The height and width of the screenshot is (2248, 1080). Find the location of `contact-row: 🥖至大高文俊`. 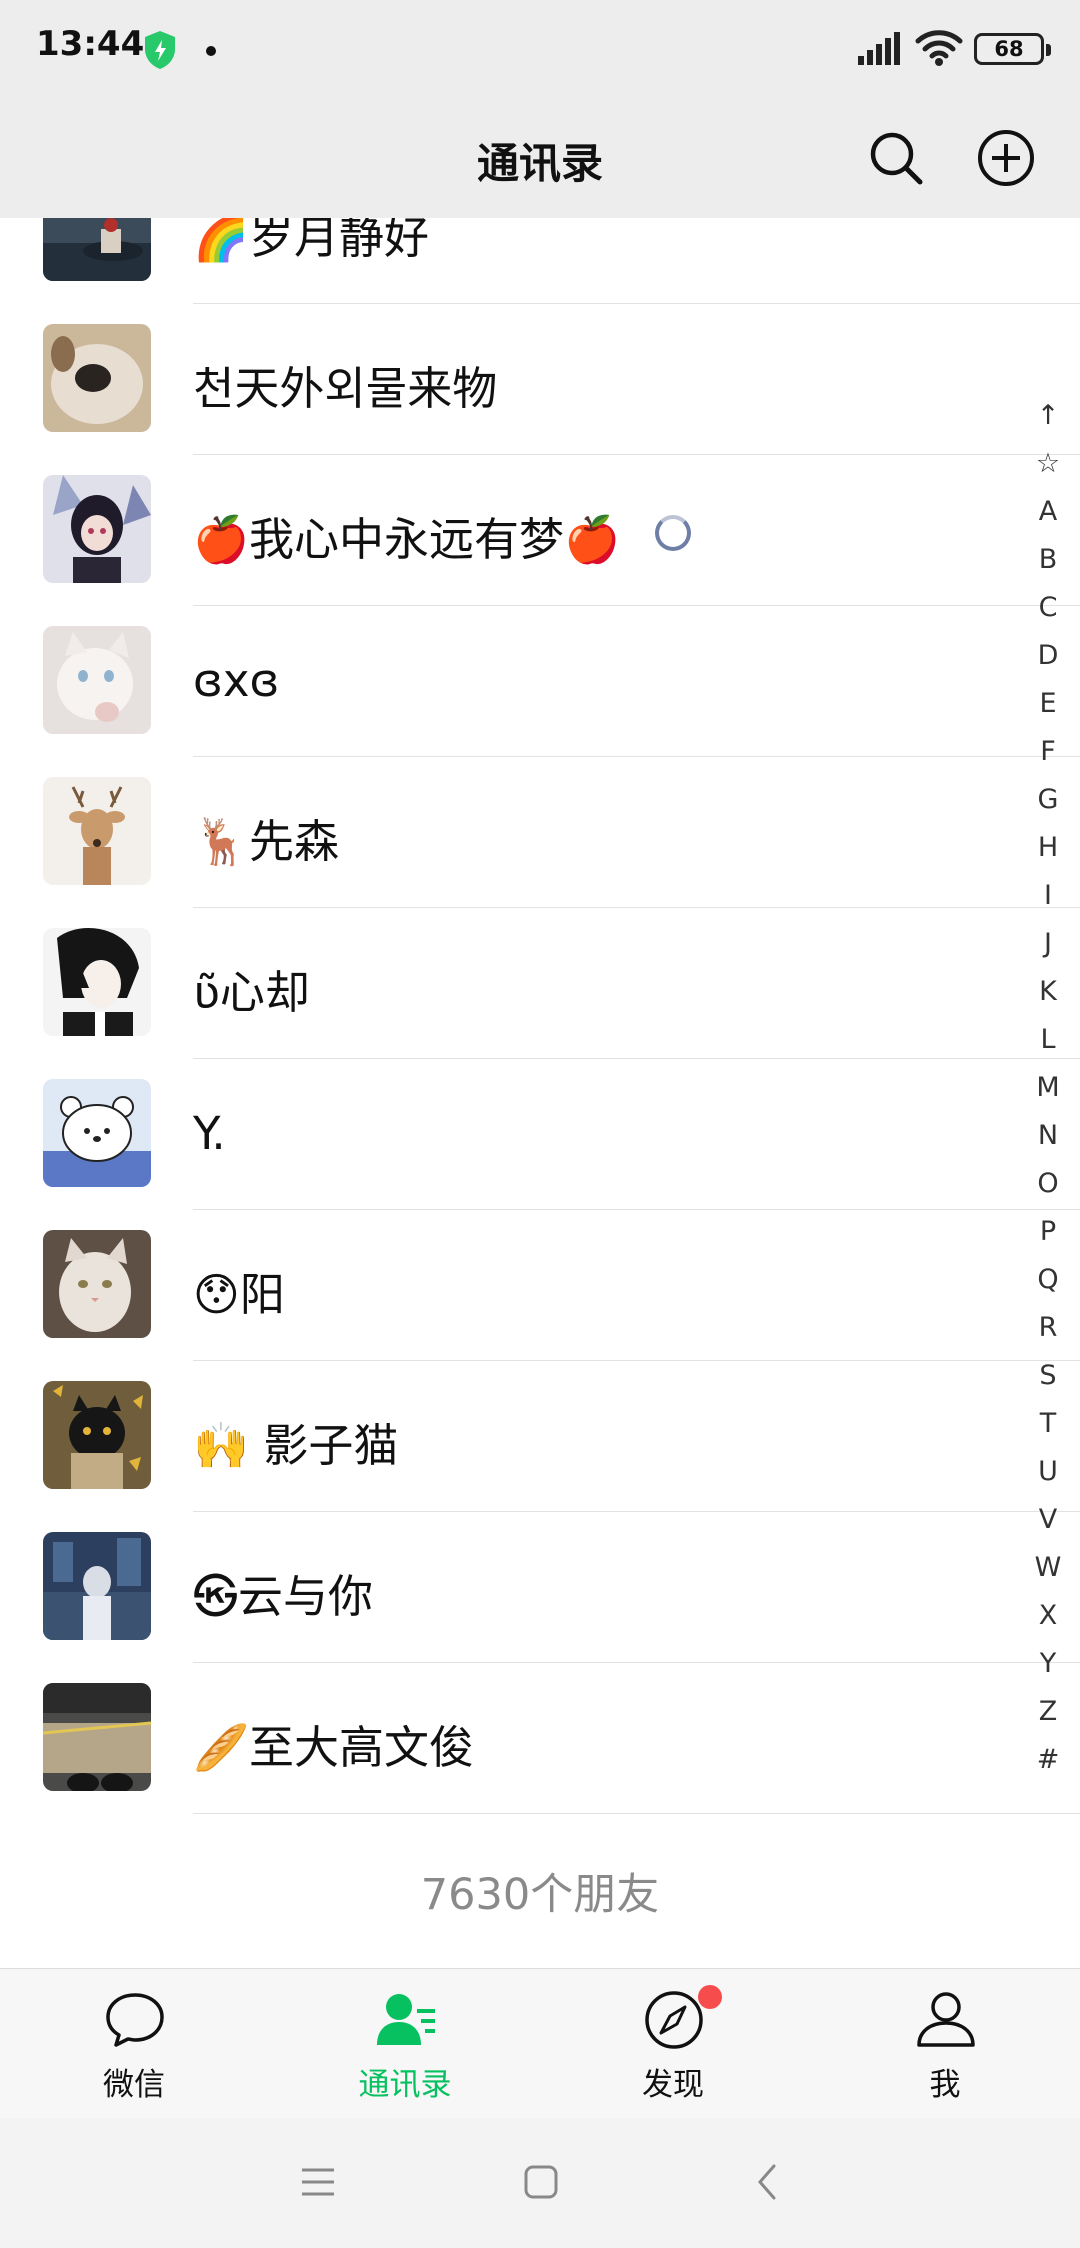

contact-row: 🥖至大高文俊 is located at coordinates (540, 1738).